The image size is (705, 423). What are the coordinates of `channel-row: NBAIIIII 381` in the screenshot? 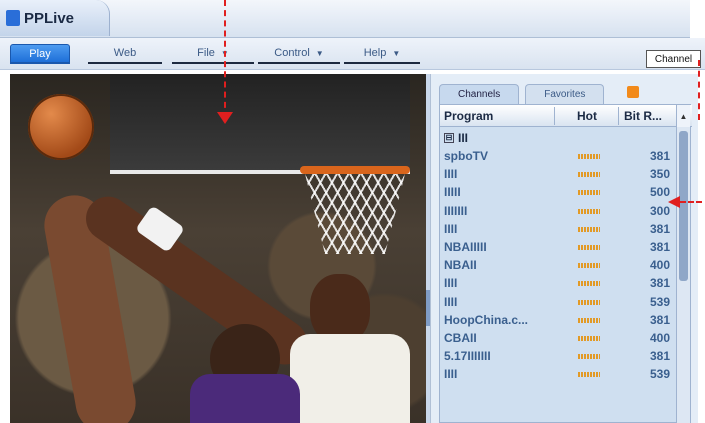 It's located at (559, 247).